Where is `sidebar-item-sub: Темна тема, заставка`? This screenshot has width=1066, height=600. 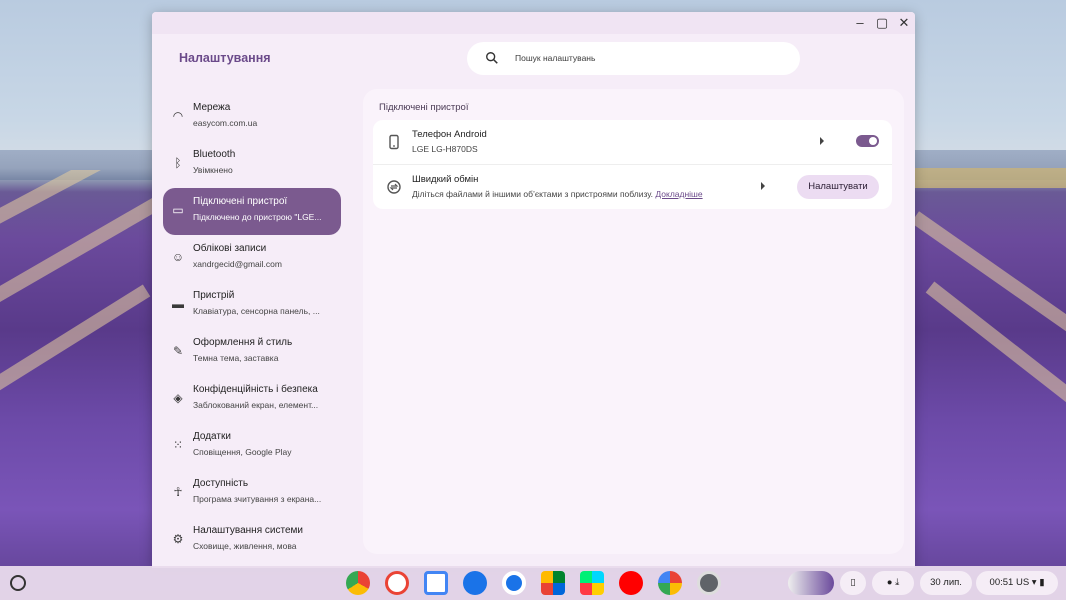 sidebar-item-sub: Темна тема, заставка is located at coordinates (236, 358).